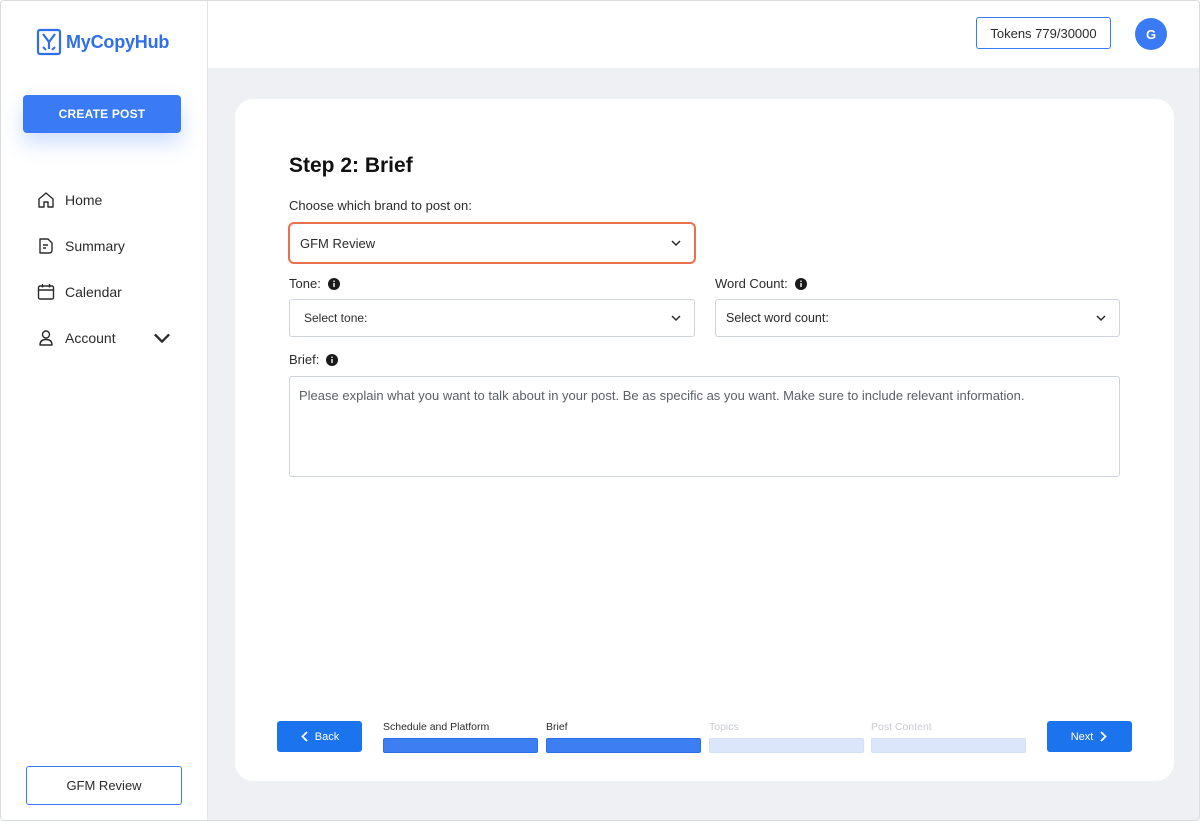 The height and width of the screenshot is (821, 1200). I want to click on sidebar-item-label: Home, so click(84, 200).